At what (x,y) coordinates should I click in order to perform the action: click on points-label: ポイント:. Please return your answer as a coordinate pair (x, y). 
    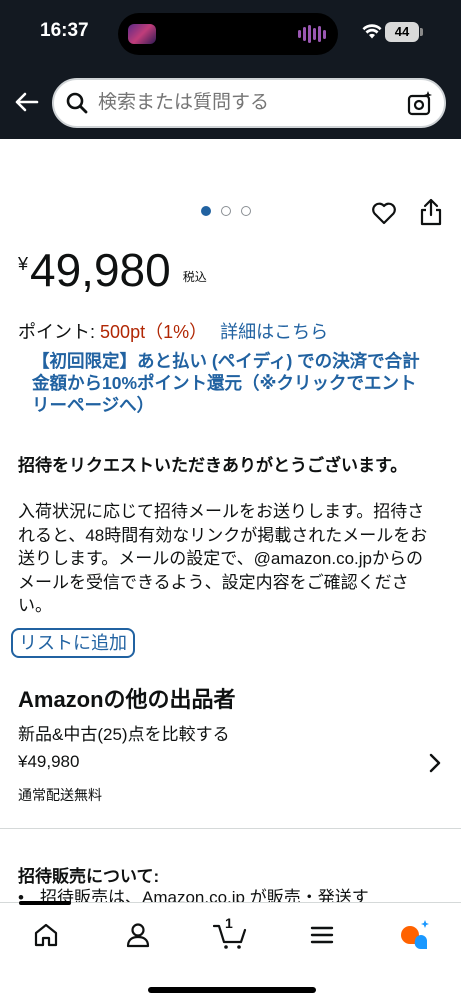
    Looking at the image, I should click on (57, 332).